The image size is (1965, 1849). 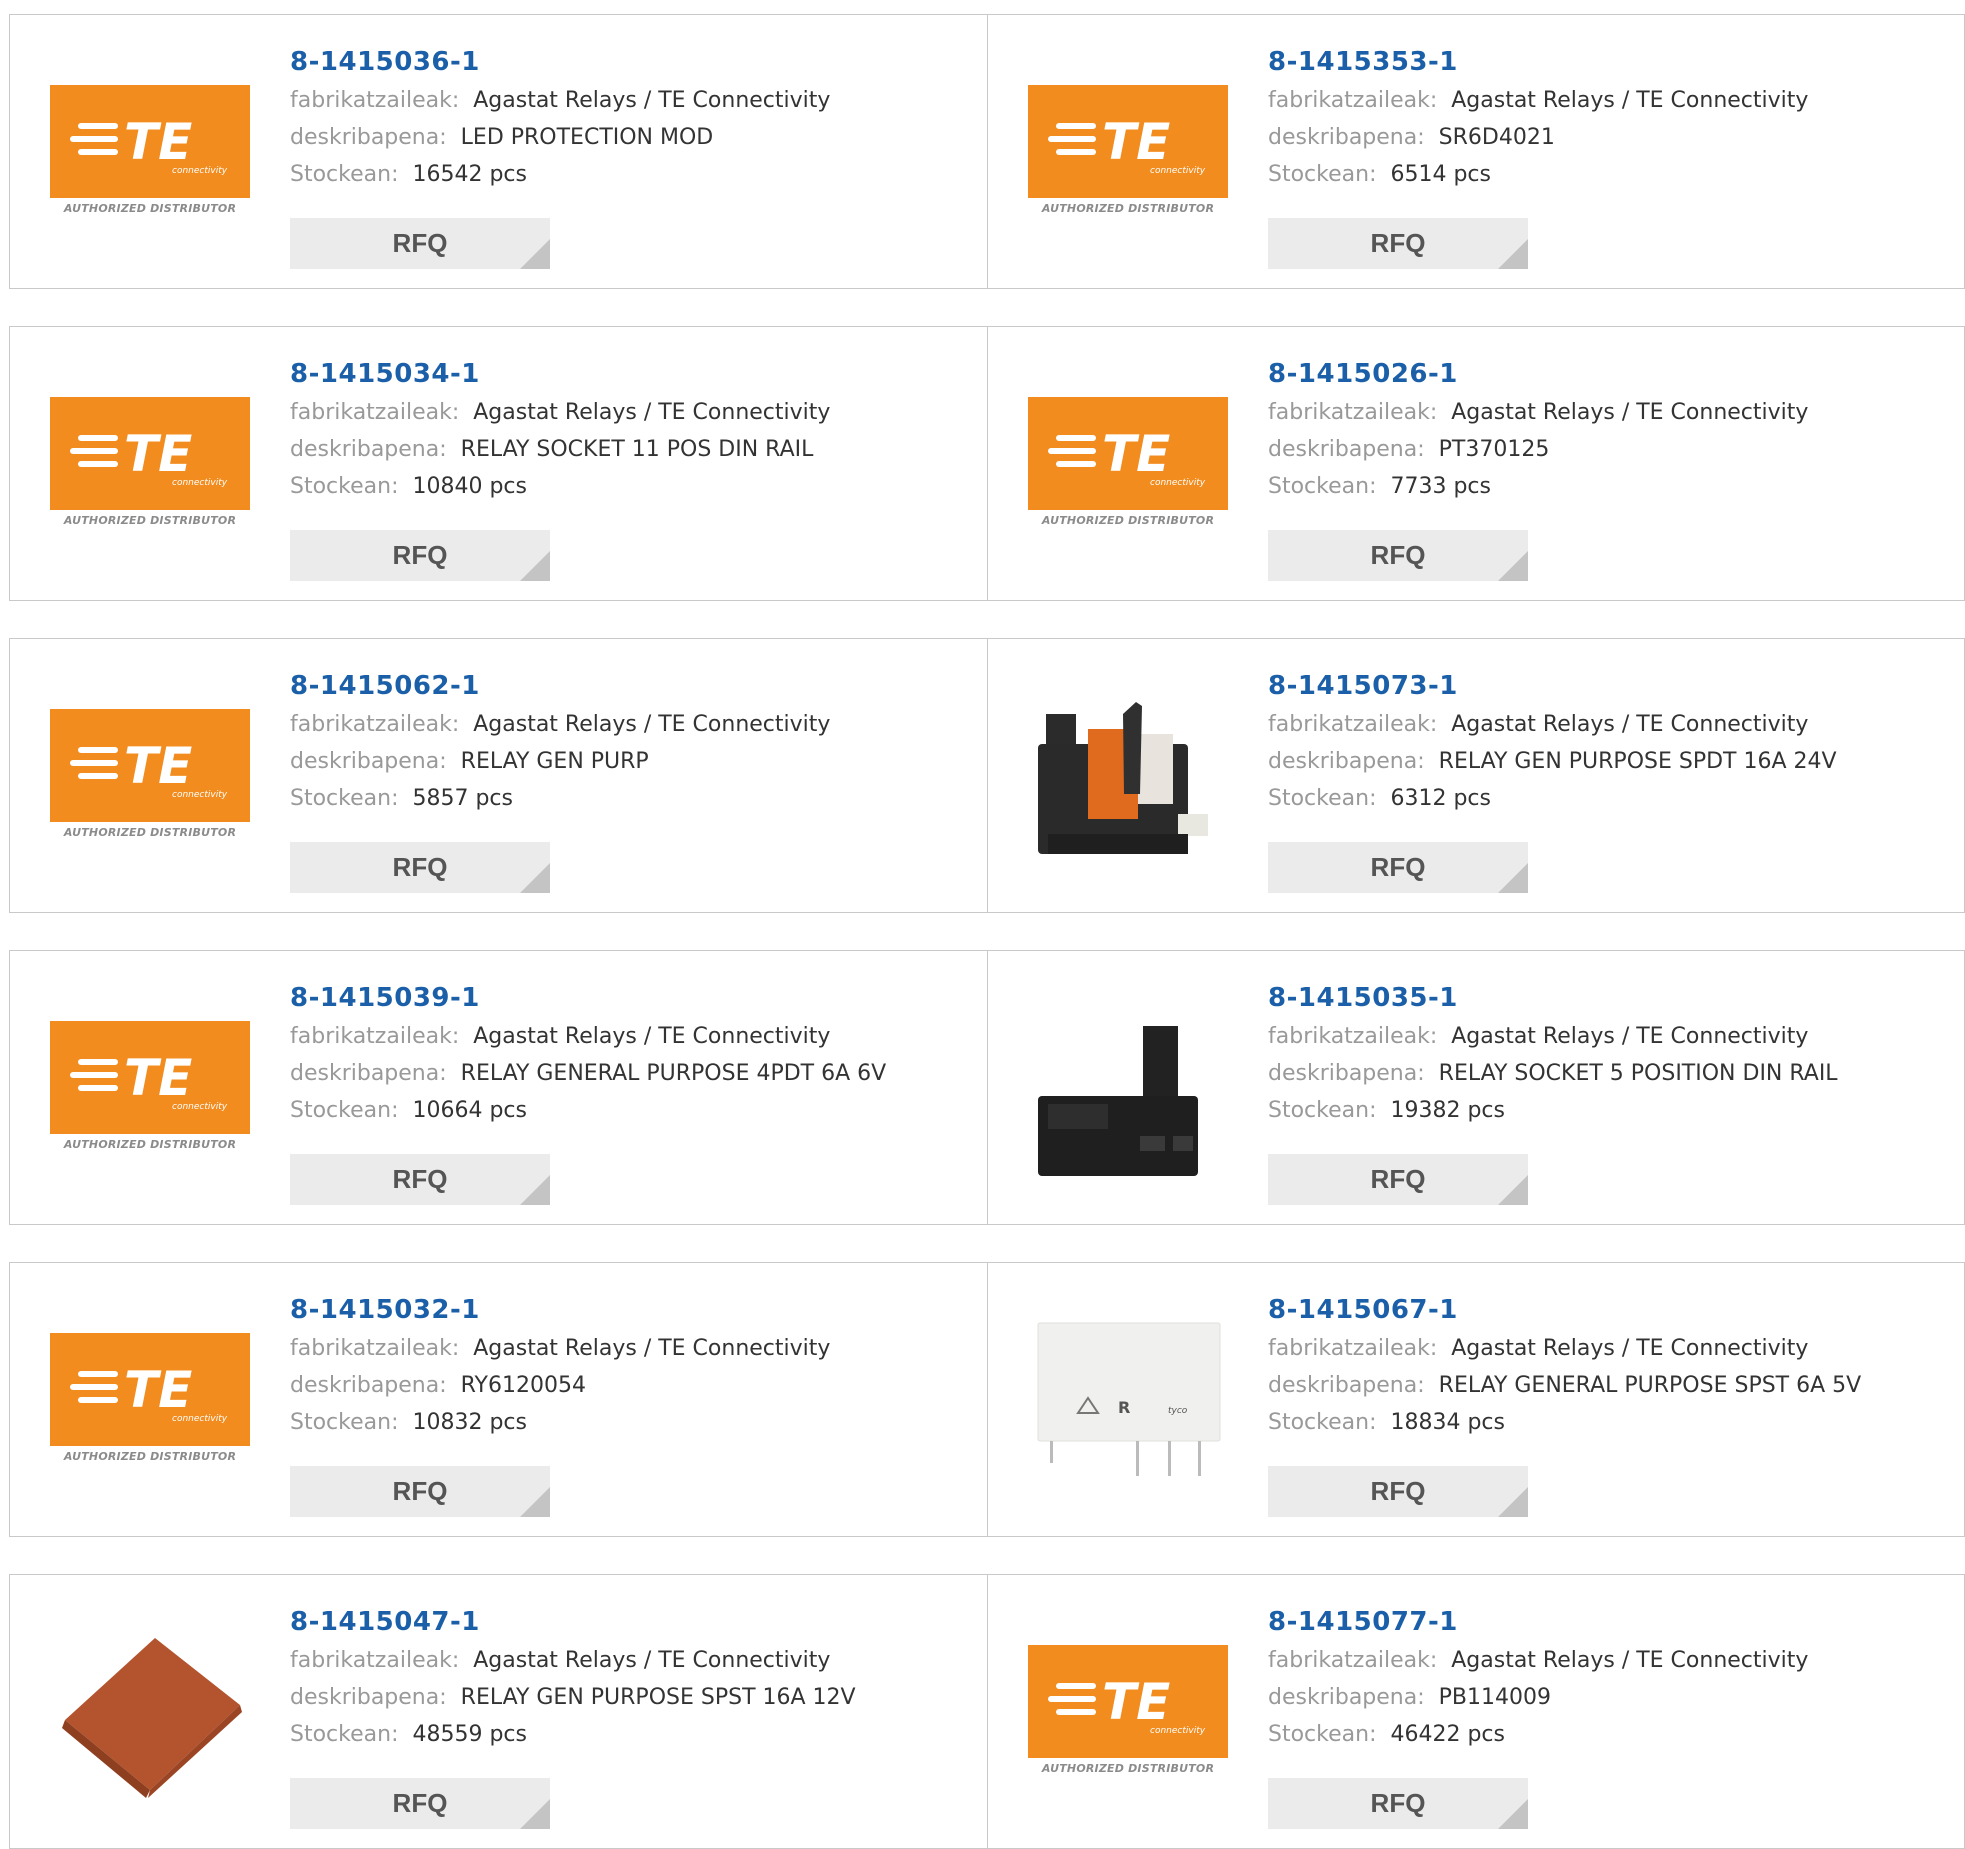 I want to click on description-value: RY6120054, so click(x=523, y=1385).